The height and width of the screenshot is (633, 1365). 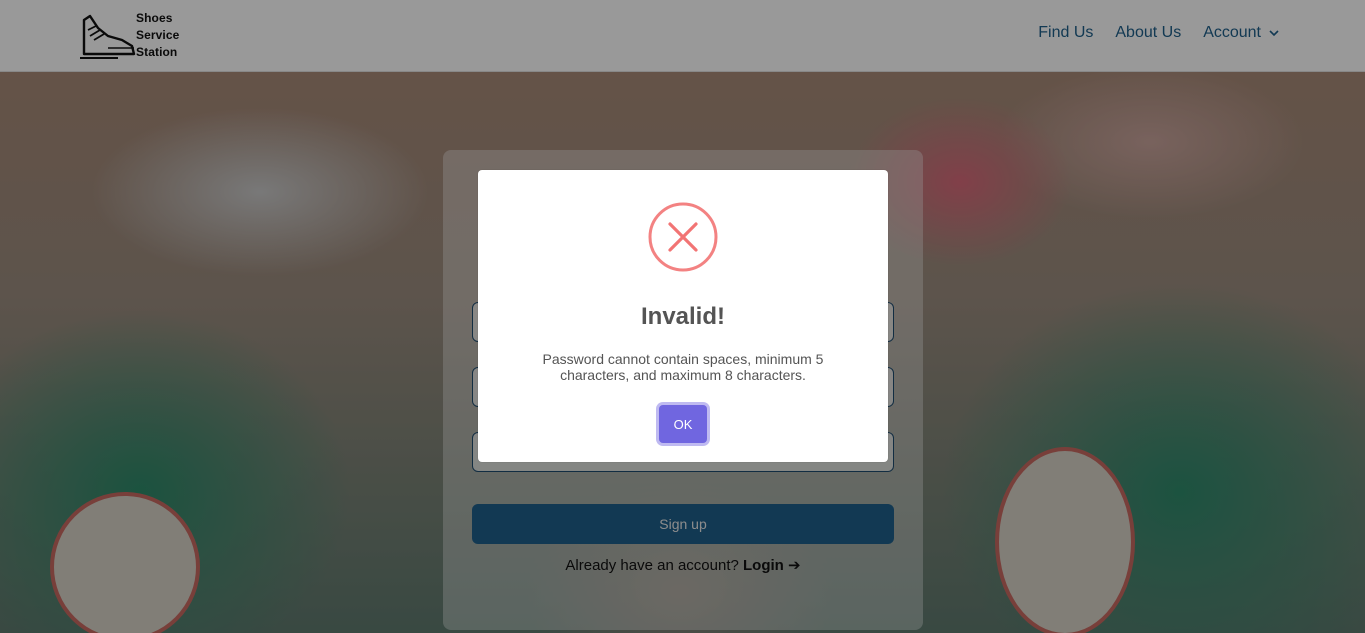 I want to click on dialog-title: Invalid!, so click(x=682, y=316).